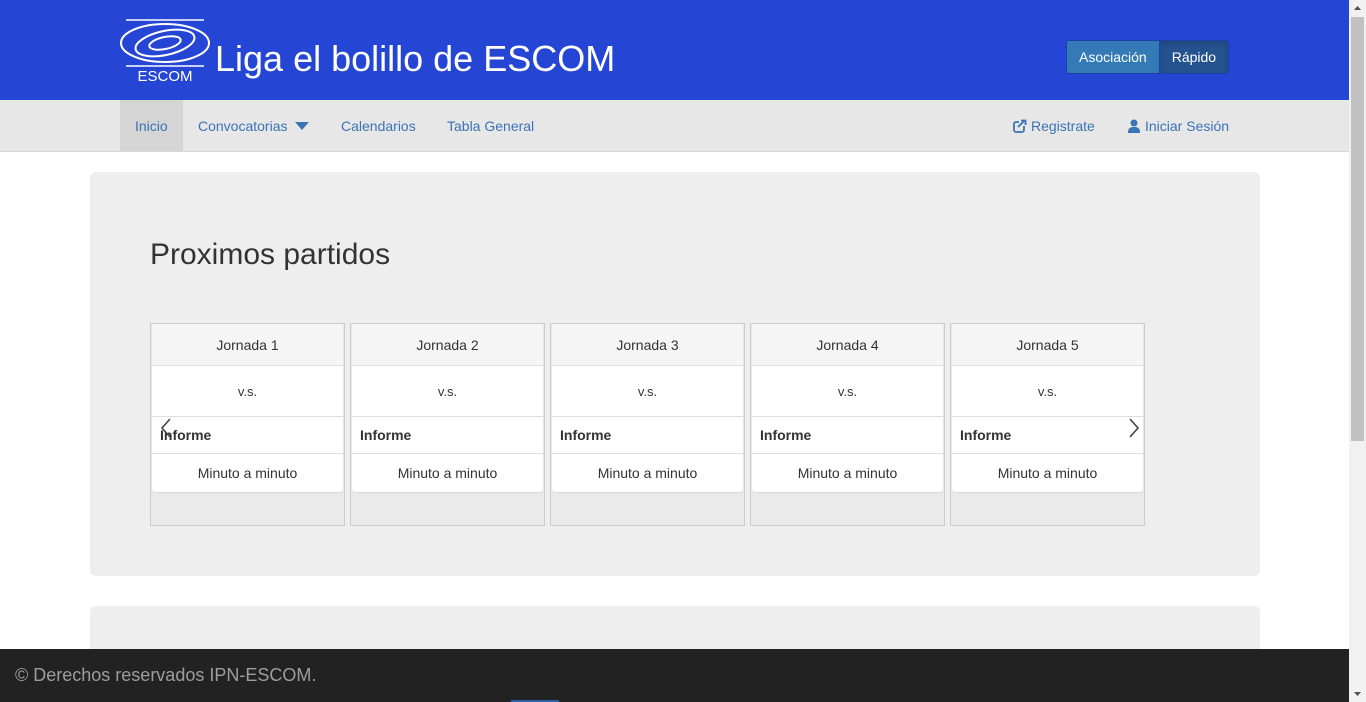 The width and height of the screenshot is (1366, 702). What do you see at coordinates (1134, 126) in the screenshot?
I see `user-icon` at bounding box center [1134, 126].